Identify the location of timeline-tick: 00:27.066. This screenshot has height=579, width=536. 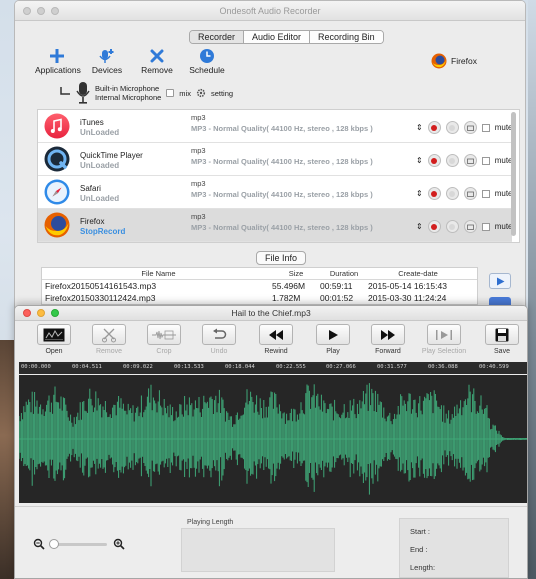
(341, 367).